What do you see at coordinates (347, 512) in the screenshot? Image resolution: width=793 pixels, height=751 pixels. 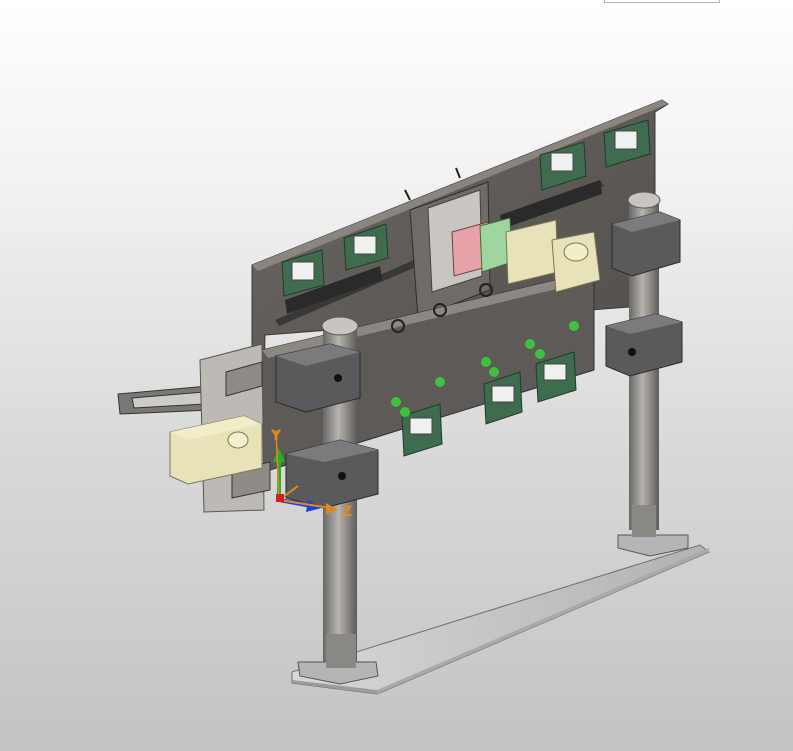 I see `triad-z-label: Z` at bounding box center [347, 512].